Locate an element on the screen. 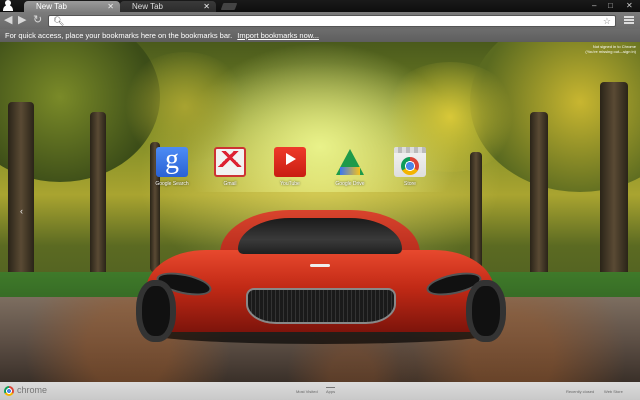  app-chrome-web-store: Store is located at coordinates (410, 167).